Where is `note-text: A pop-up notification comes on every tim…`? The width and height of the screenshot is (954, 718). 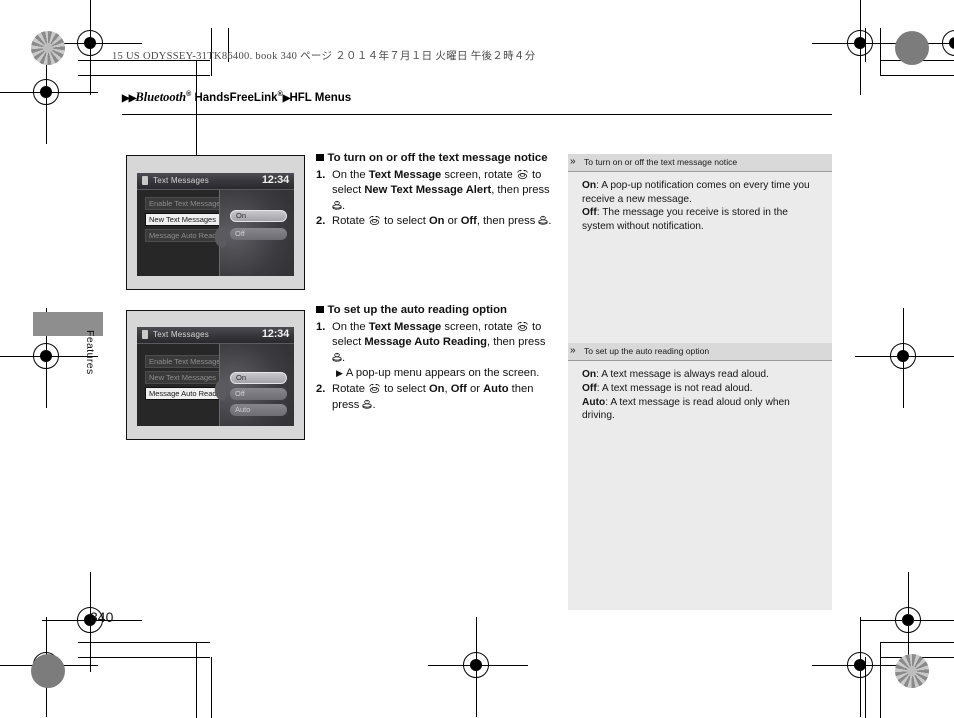 note-text: A pop-up notification comes on every tim… is located at coordinates (696, 192).